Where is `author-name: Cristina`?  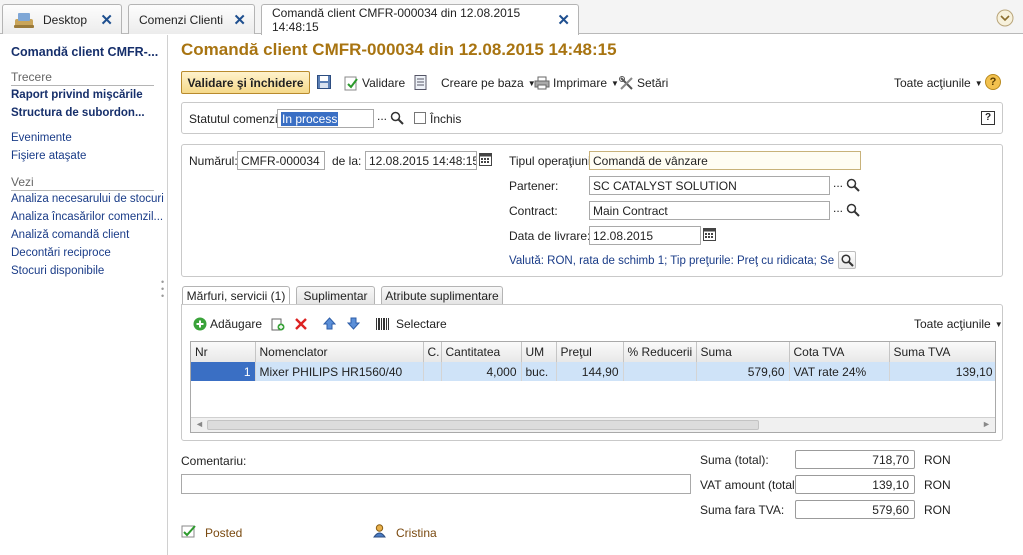
author-name: Cristina is located at coordinates (416, 533).